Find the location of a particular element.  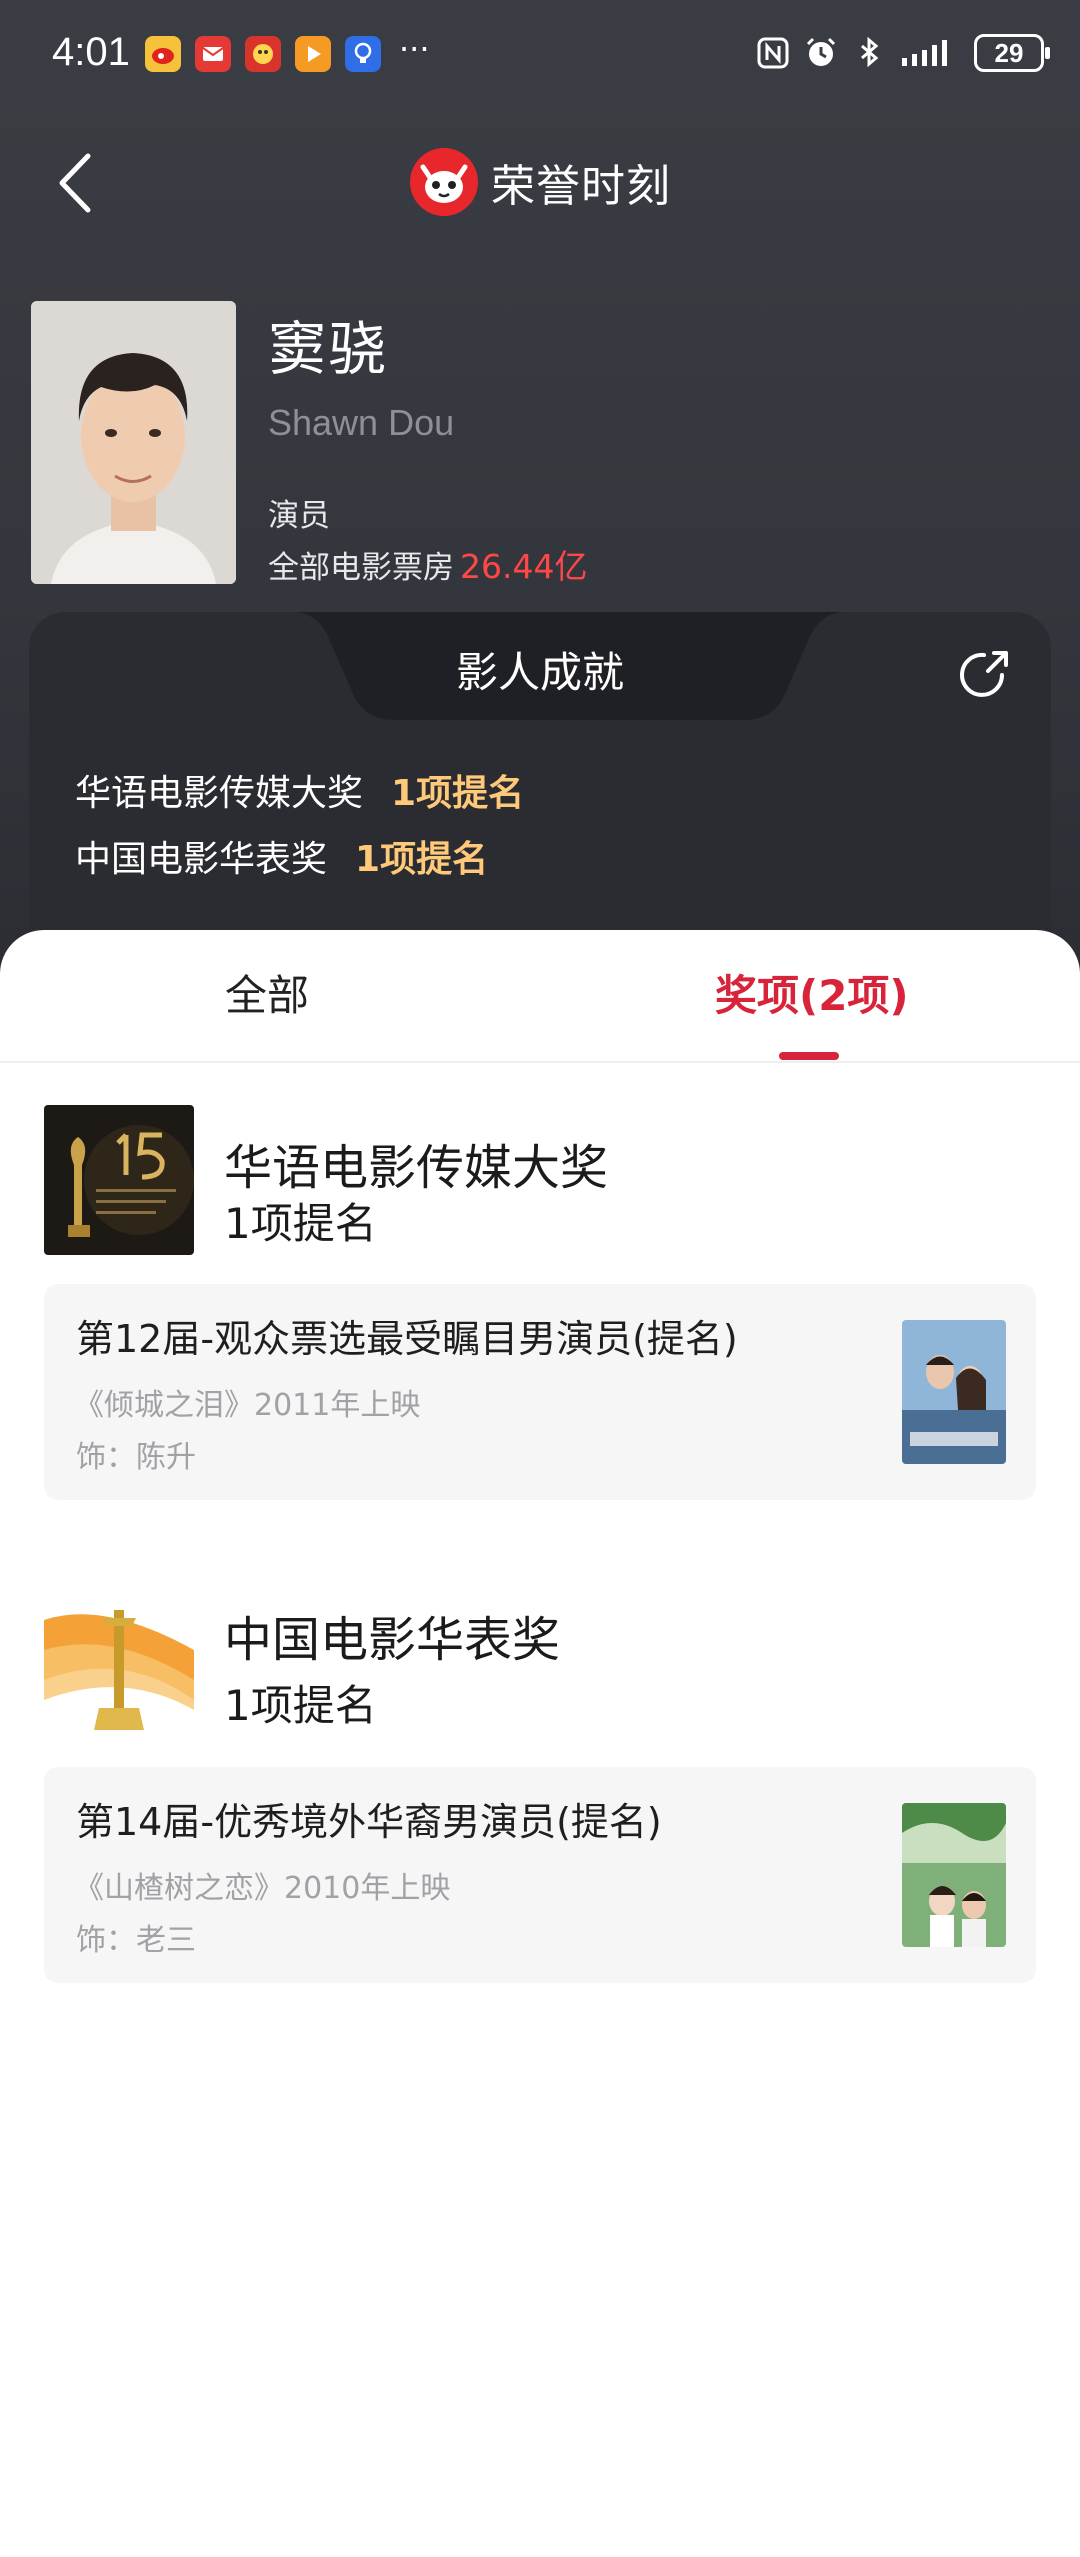

nomination-card: 第12届-观众票选最受瞩目男演员(提名) 《倾城之泪》2011年上映 饰：陈升 is located at coordinates (540, 1392).